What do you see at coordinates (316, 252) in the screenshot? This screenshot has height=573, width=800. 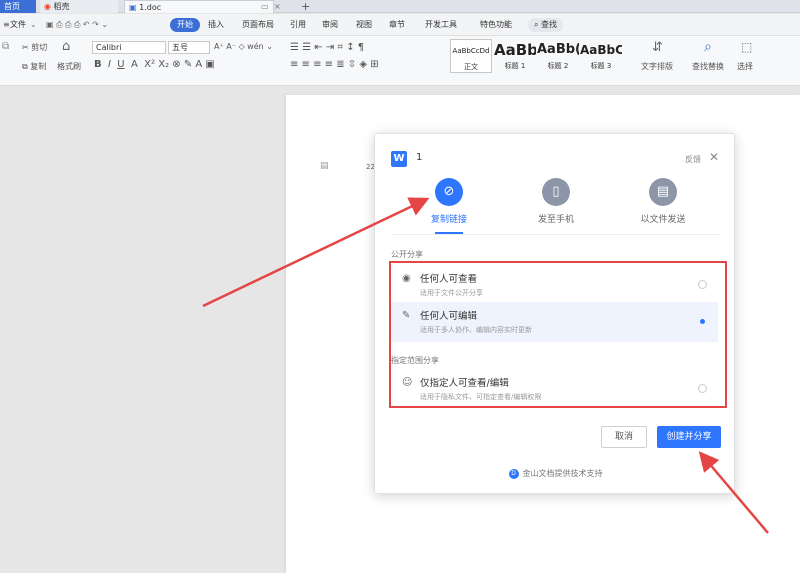 I see `annotation-arrow-copy-link` at bounding box center [316, 252].